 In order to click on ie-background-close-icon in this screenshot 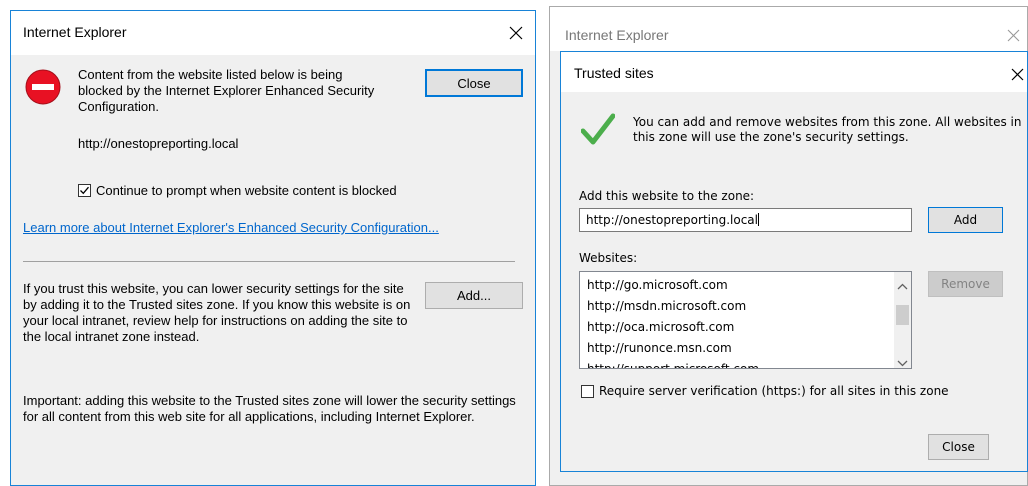, I will do `click(1013, 35)`.